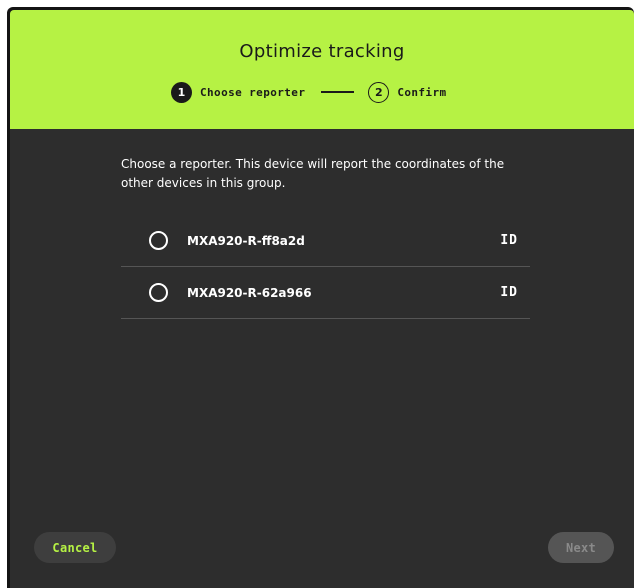  Describe the element at coordinates (422, 92) in the screenshot. I see `step-2-label: Confirm` at that location.